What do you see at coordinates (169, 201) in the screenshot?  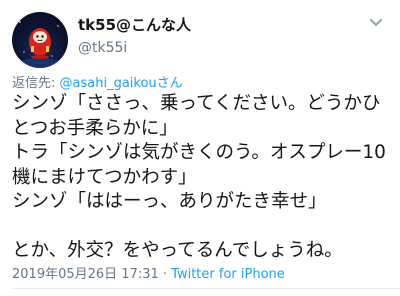 I see `tweet-text-line: シンゾ「ははーっ、ありがたき幸せ」` at bounding box center [169, 201].